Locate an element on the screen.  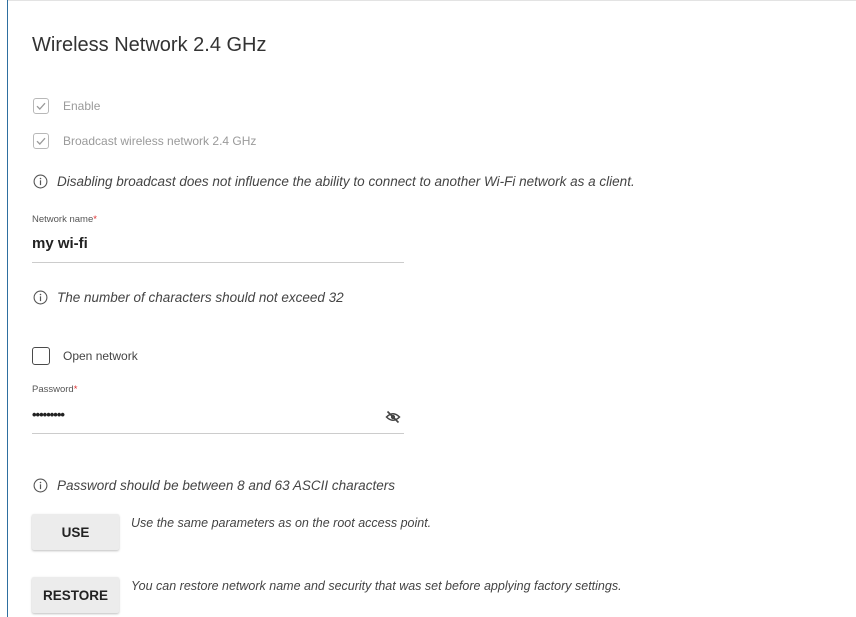
eye-slash-icon is located at coordinates (393, 417).